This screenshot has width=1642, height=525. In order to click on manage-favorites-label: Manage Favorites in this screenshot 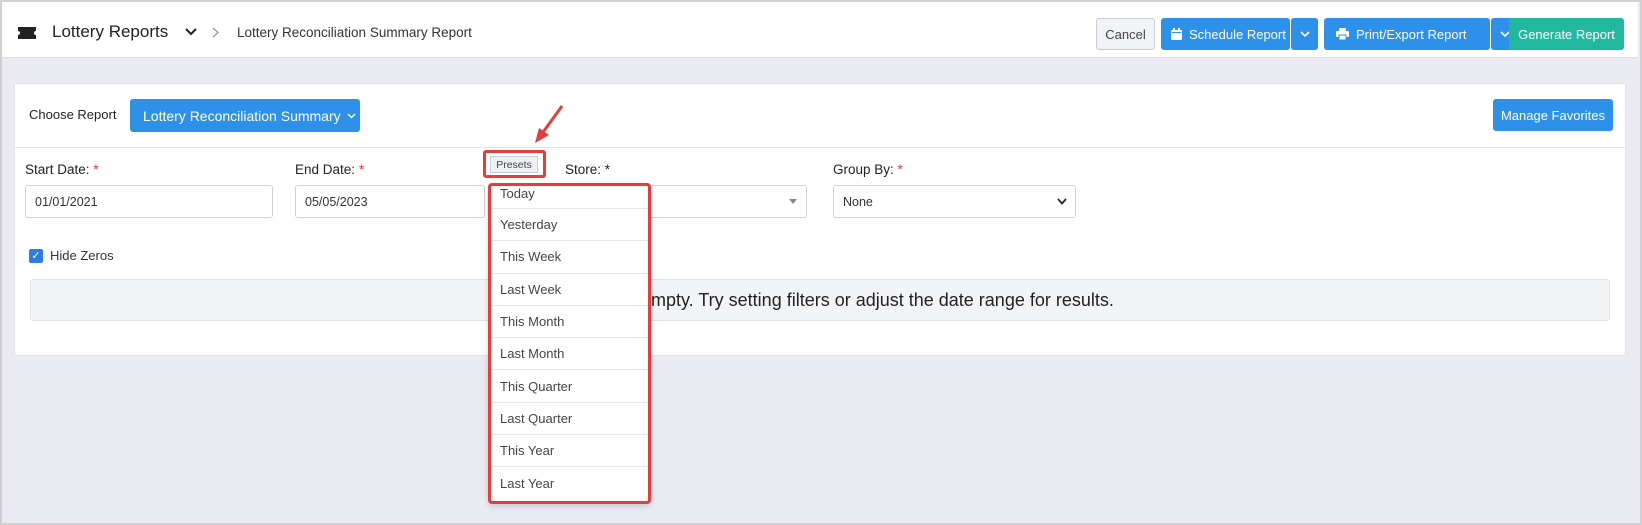, I will do `click(1553, 115)`.